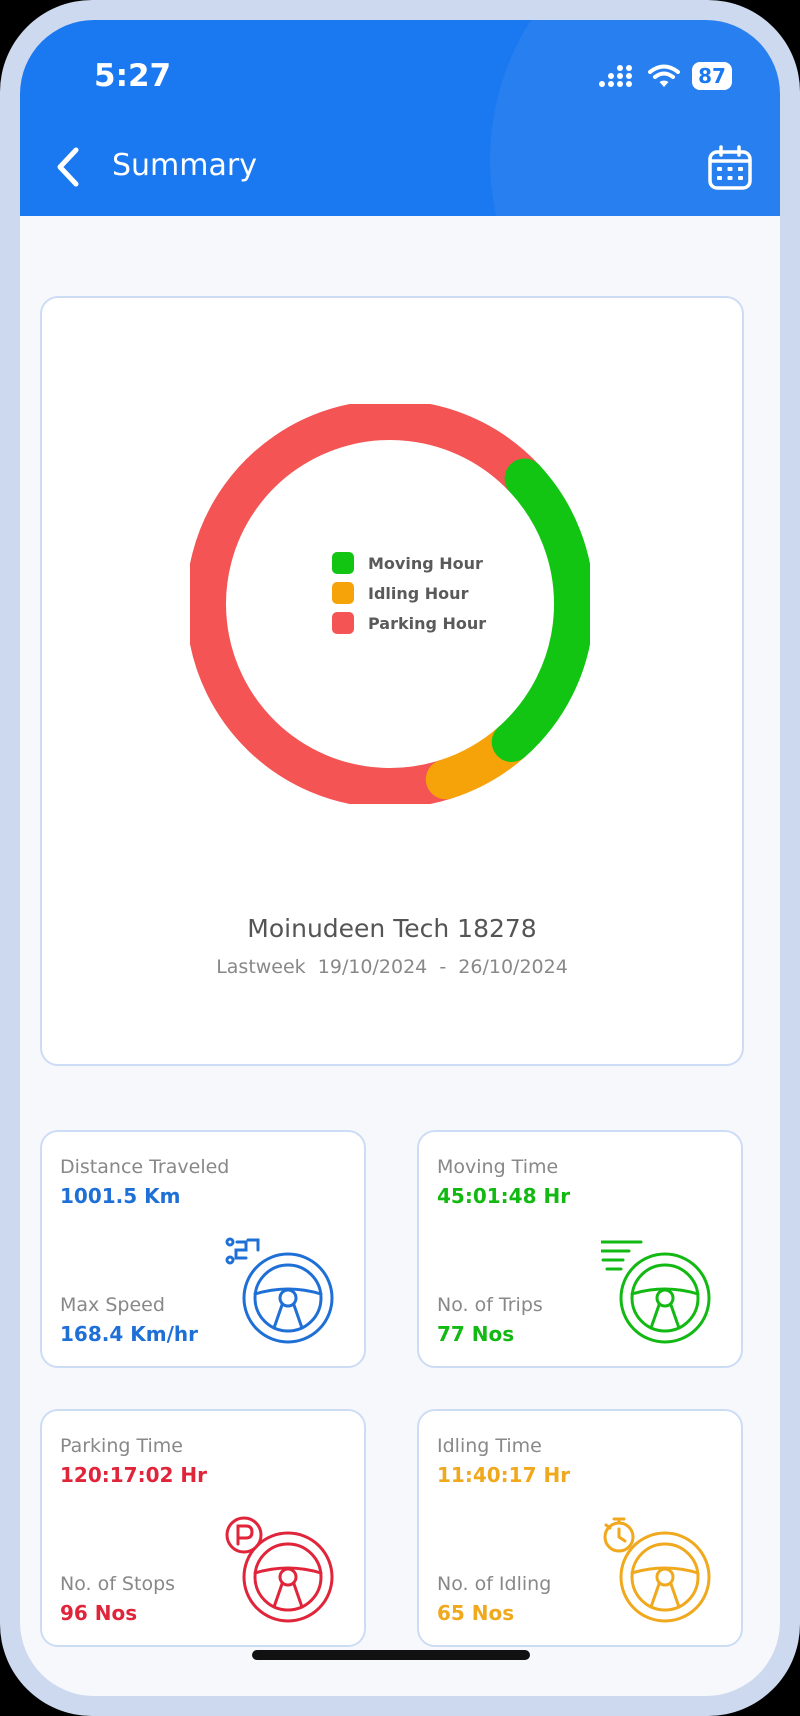 The height and width of the screenshot is (1716, 800). What do you see at coordinates (145, 1167) in the screenshot?
I see `stat-label: Distance Traveled` at bounding box center [145, 1167].